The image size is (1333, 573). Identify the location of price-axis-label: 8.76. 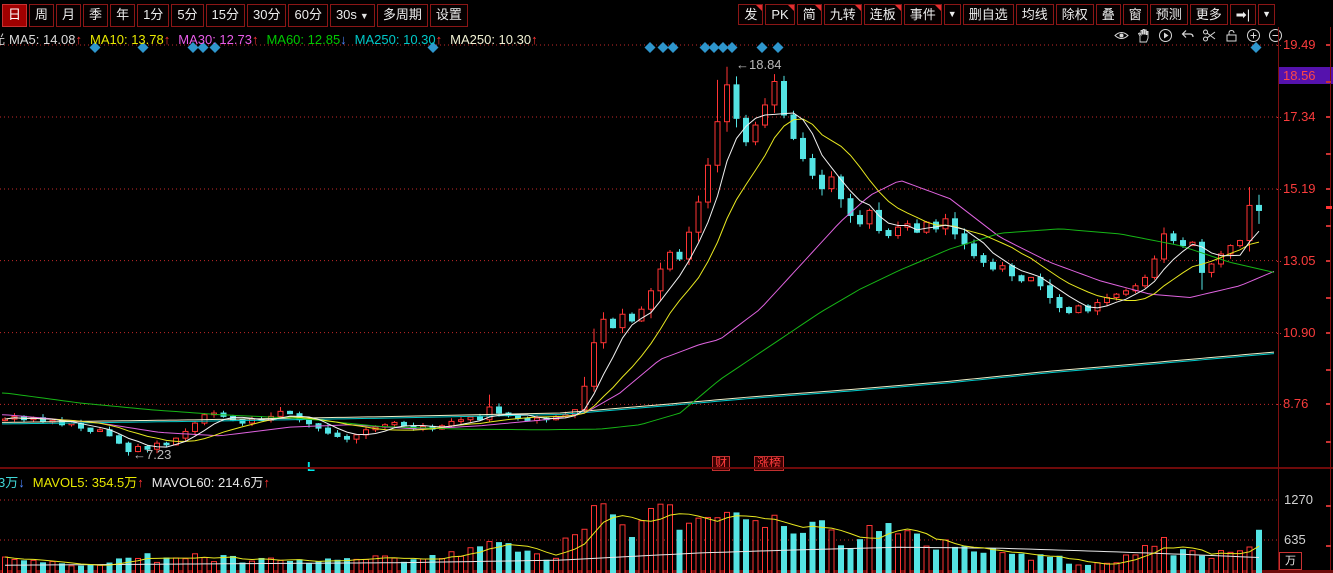
(1296, 404).